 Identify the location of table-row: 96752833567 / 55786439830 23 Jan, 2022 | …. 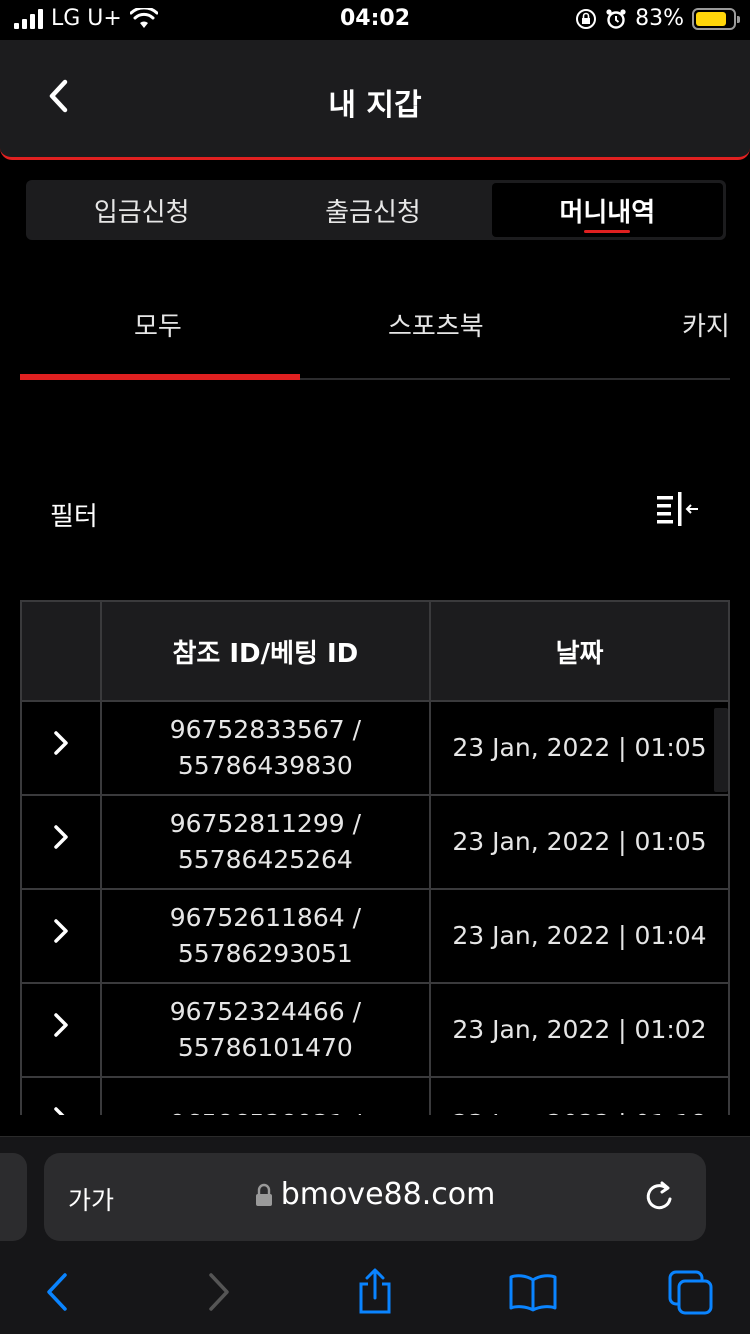
(375, 748).